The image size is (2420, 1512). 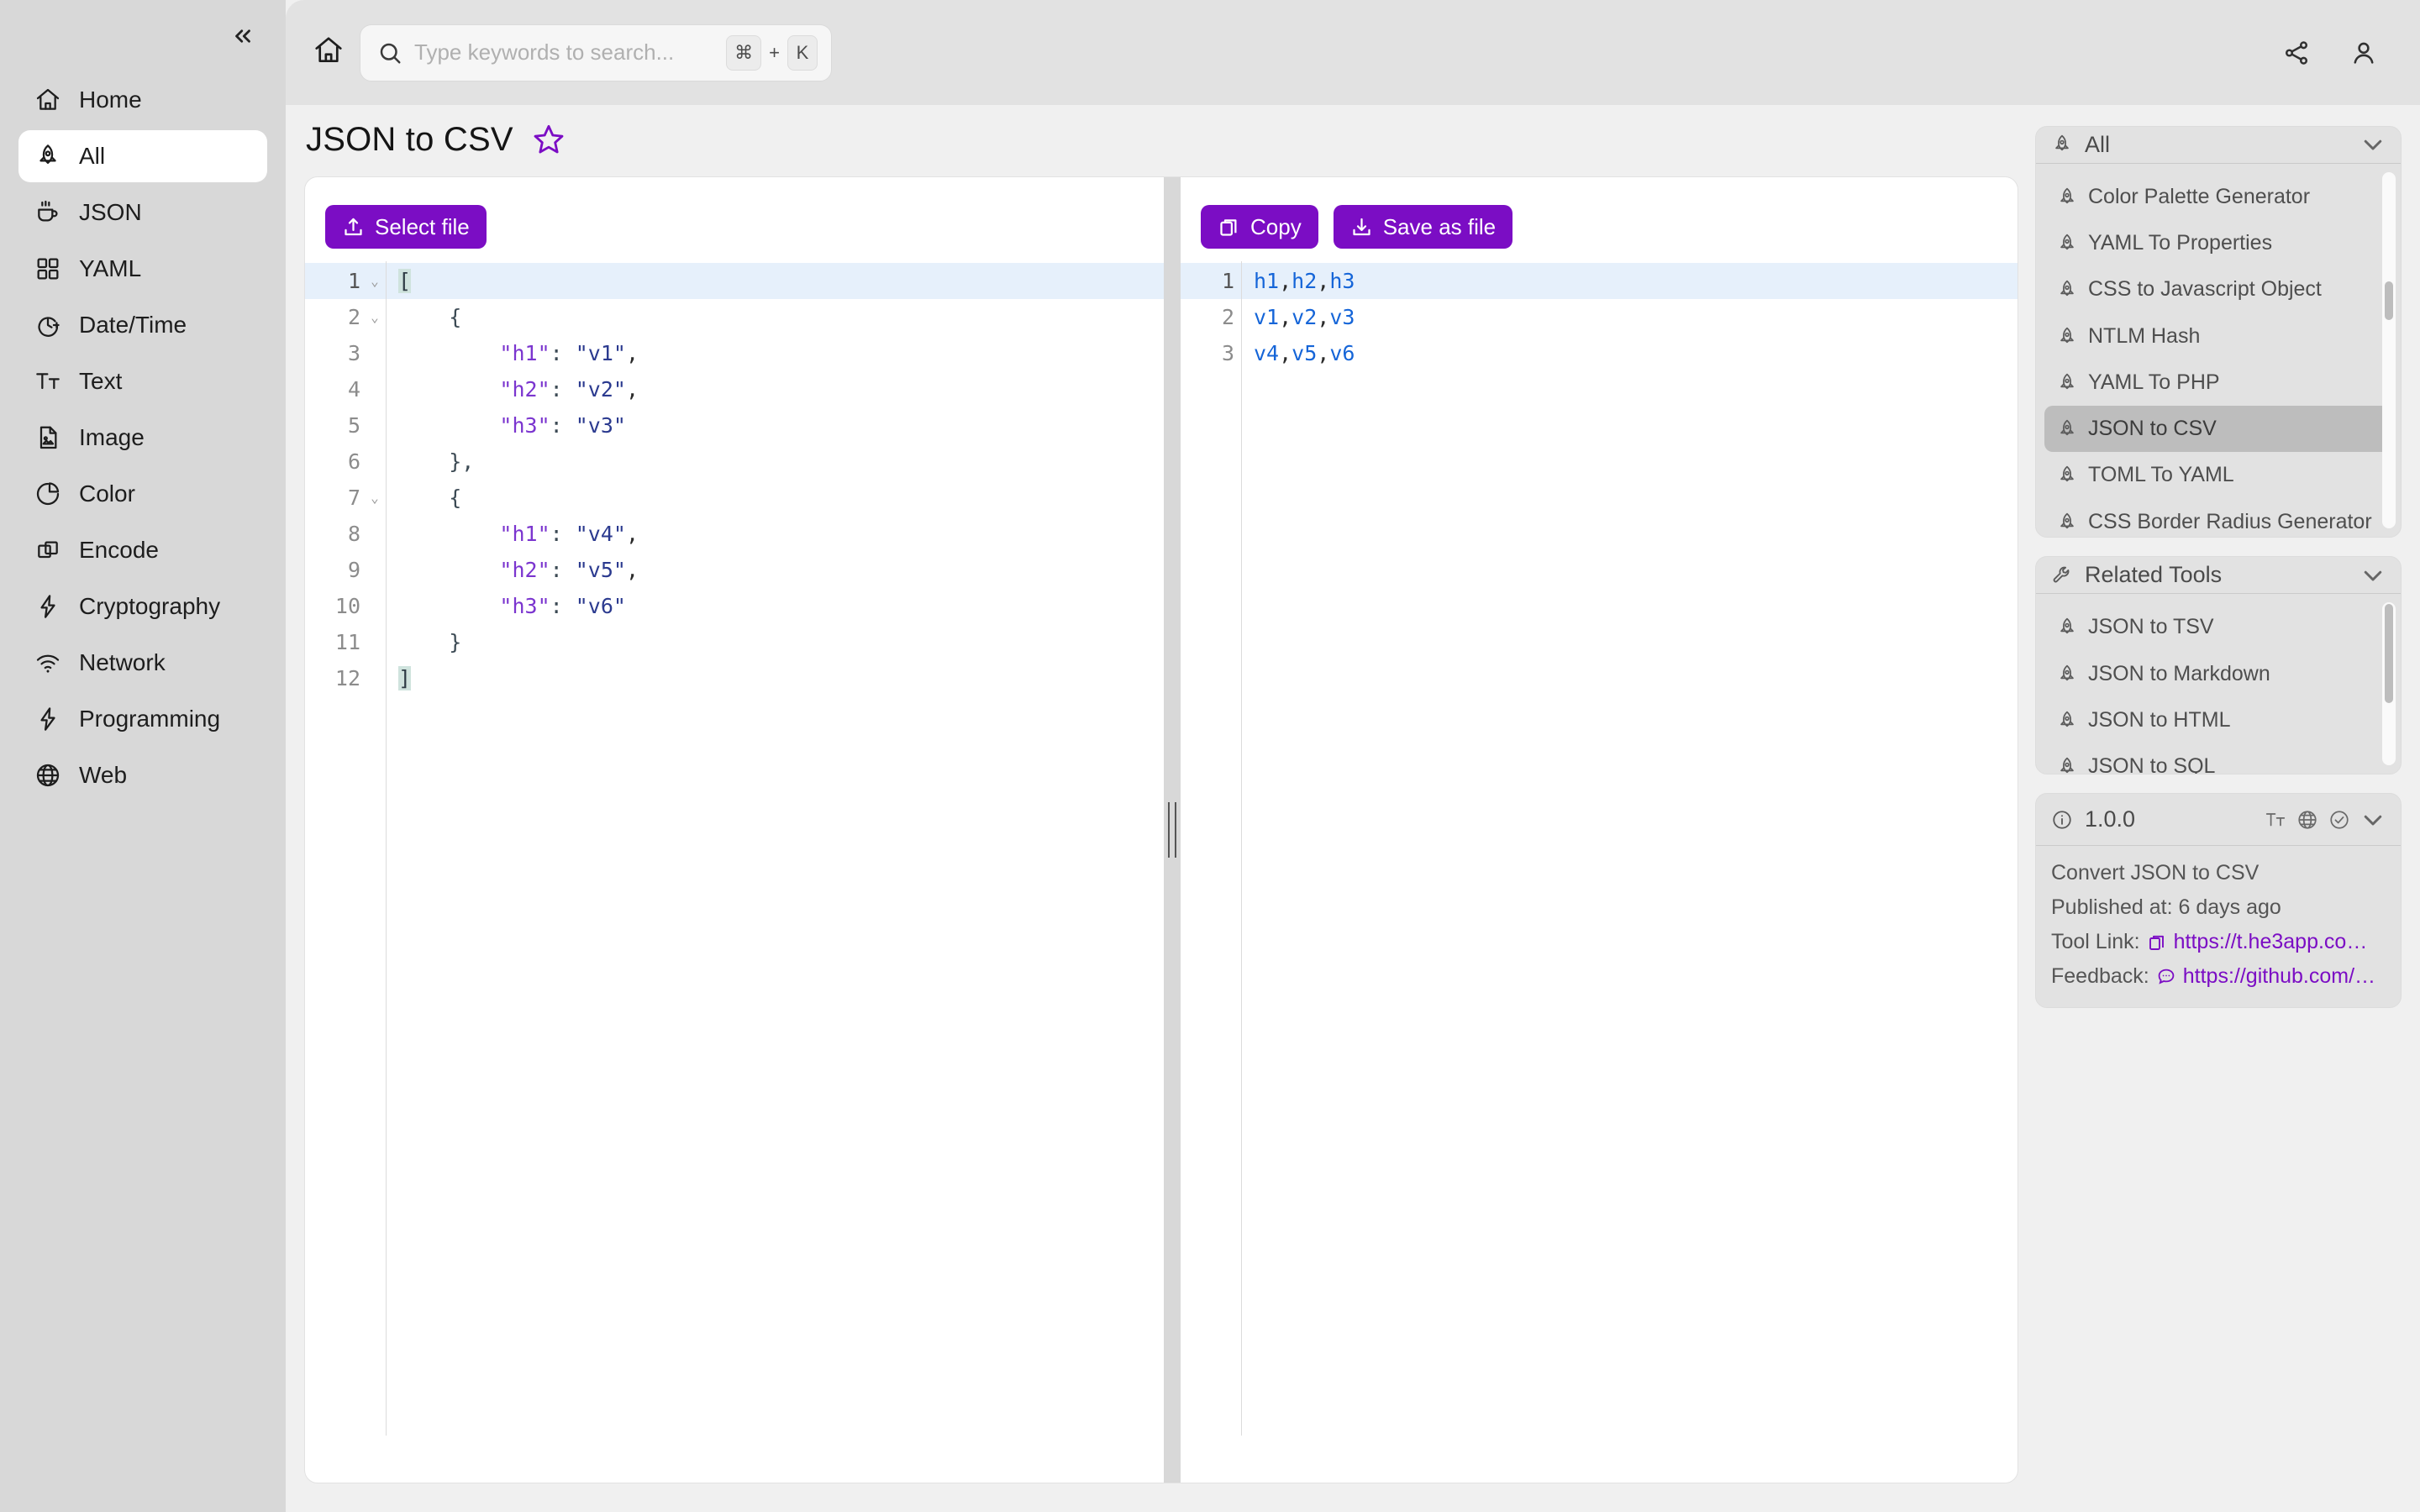 I want to click on code-line: "h1": "v1",, so click(x=775, y=353).